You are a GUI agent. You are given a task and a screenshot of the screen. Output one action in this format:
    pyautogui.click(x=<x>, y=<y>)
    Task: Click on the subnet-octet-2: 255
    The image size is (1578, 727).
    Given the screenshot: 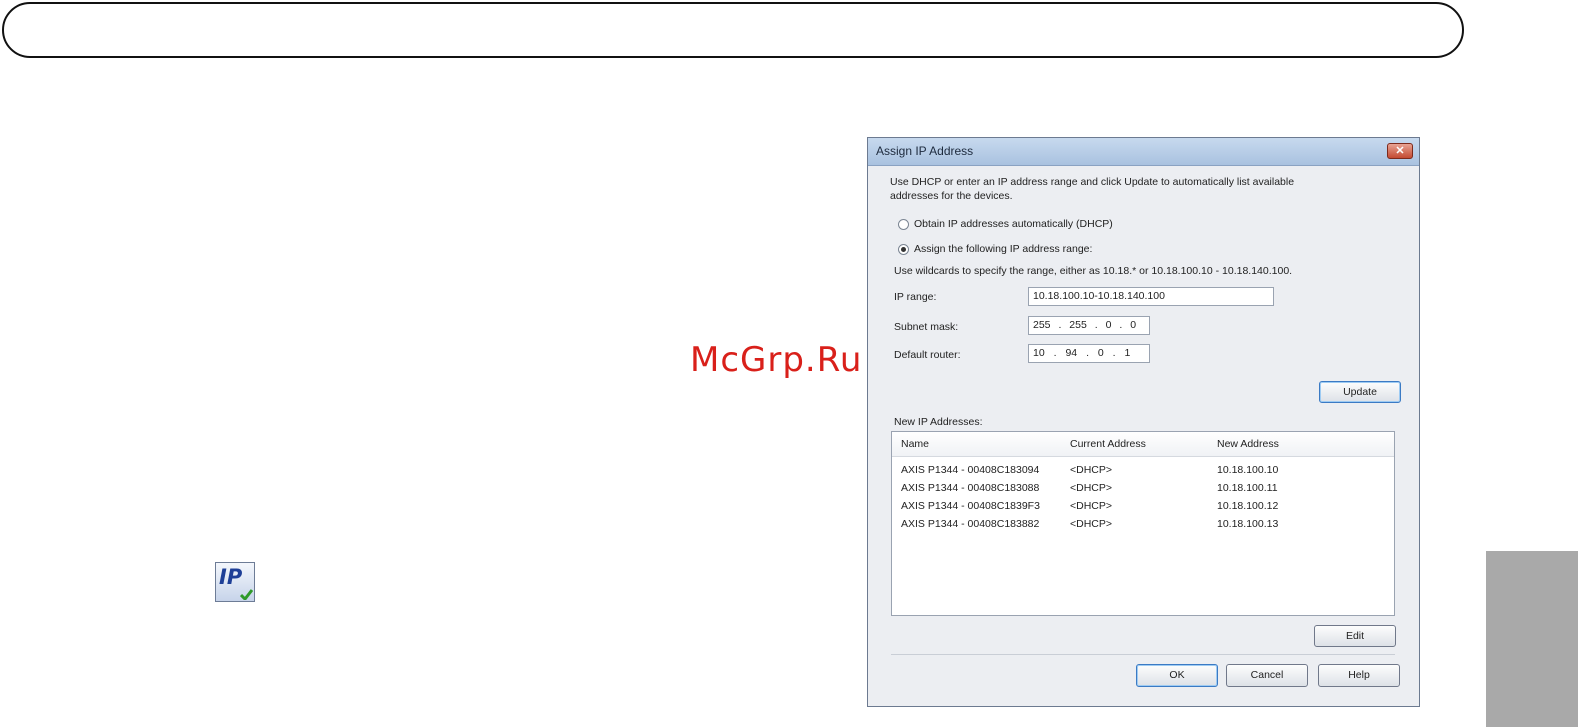 What is the action you would take?
    pyautogui.click(x=1078, y=325)
    